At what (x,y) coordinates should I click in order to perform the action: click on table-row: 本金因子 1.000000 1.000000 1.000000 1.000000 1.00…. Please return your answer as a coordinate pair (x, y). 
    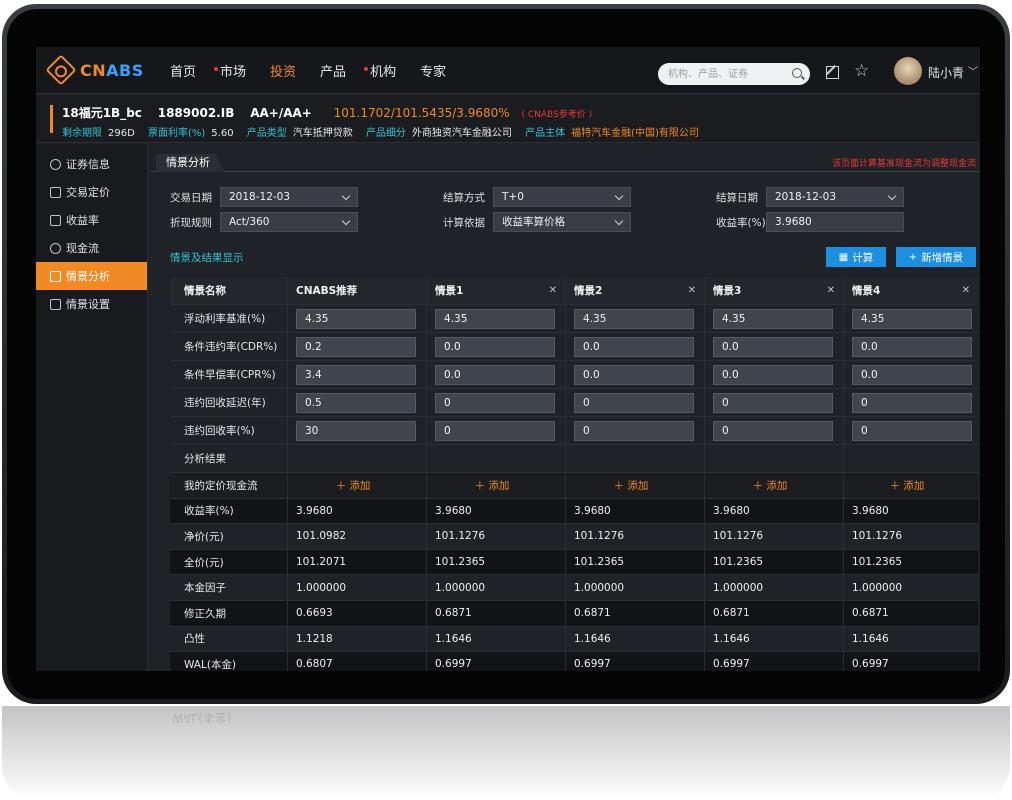
    Looking at the image, I should click on (574, 588).